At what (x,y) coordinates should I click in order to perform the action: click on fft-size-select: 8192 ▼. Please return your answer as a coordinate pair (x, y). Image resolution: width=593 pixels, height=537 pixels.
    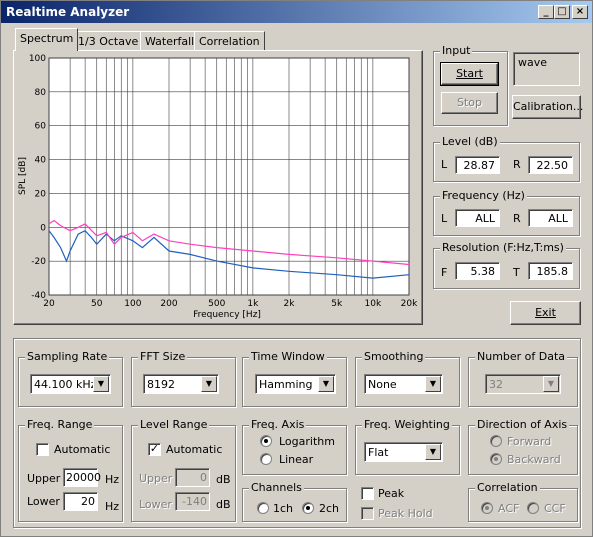
    Looking at the image, I should click on (181, 384).